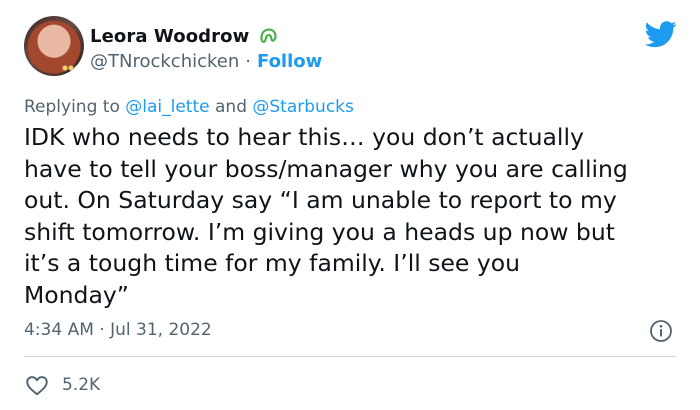 The width and height of the screenshot is (700, 410). I want to click on divider, so click(350, 356).